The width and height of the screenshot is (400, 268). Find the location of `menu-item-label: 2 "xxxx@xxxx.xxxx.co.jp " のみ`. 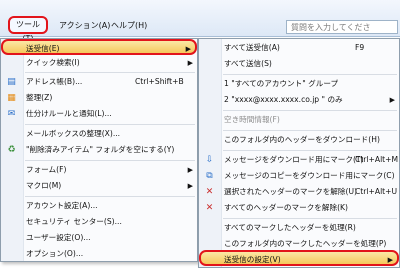

menu-item-label: 2 "xxxx@xxxx.xxxx.co.jp " のみ is located at coordinates (283, 99).